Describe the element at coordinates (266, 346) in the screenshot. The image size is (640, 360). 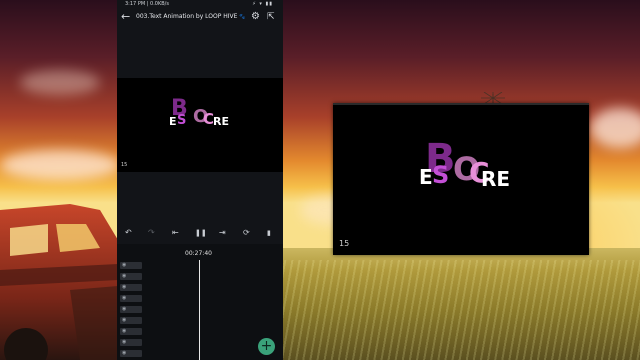
I see `add-layer-button: +` at that location.